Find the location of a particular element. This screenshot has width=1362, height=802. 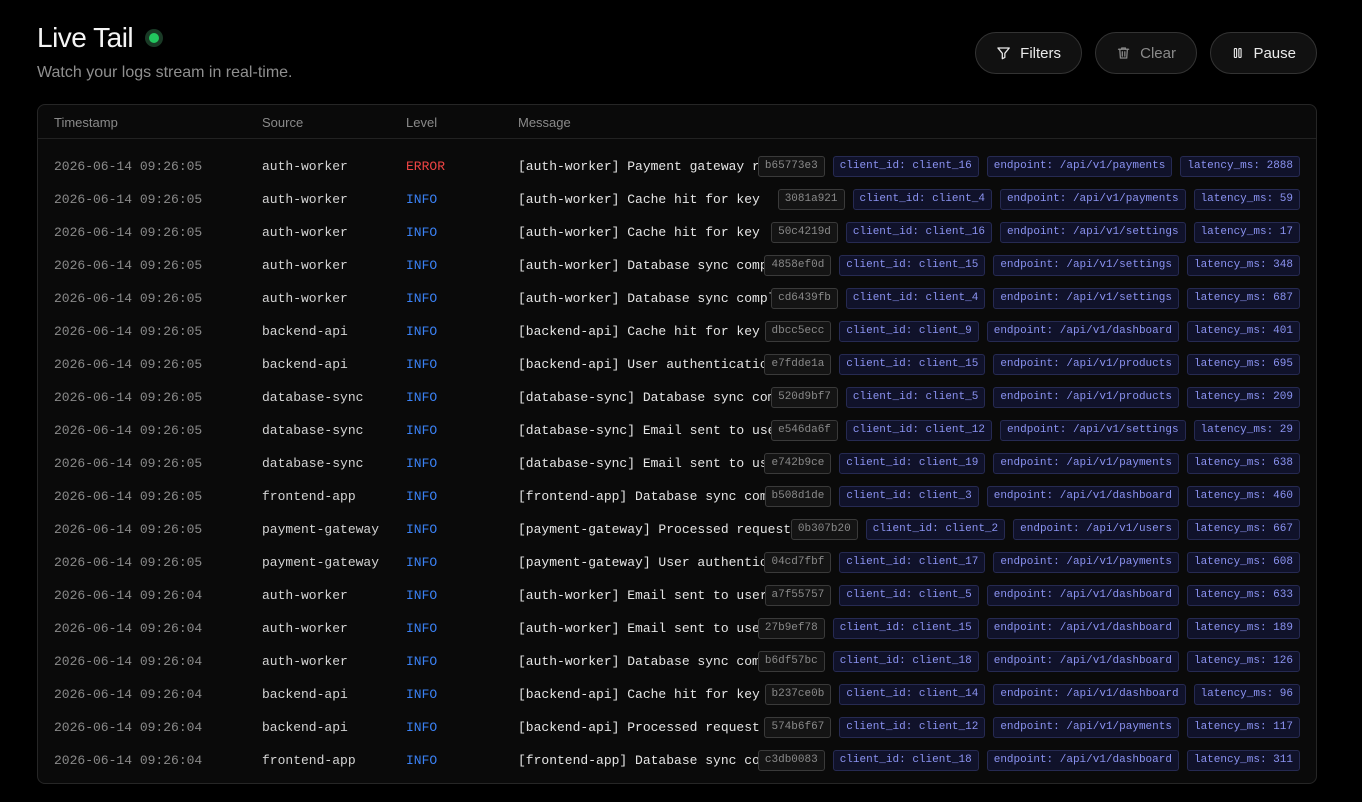

table-header: Timestamp Source Level Message is located at coordinates (677, 122).